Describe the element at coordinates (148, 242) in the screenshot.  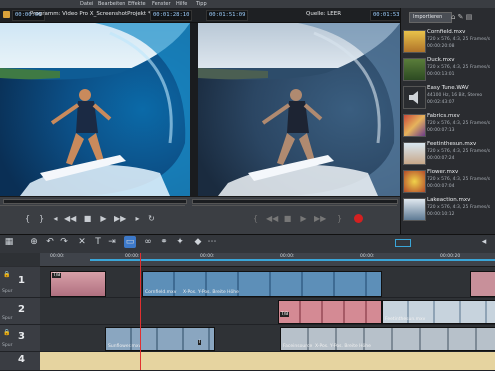
I see `group-icon: ∞` at that location.